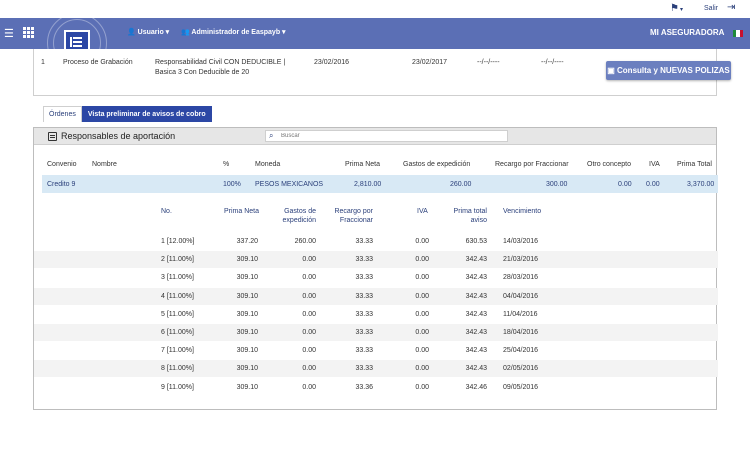  What do you see at coordinates (177, 314) in the screenshot?
I see `cell-no: 5 [11.00%]` at bounding box center [177, 314].